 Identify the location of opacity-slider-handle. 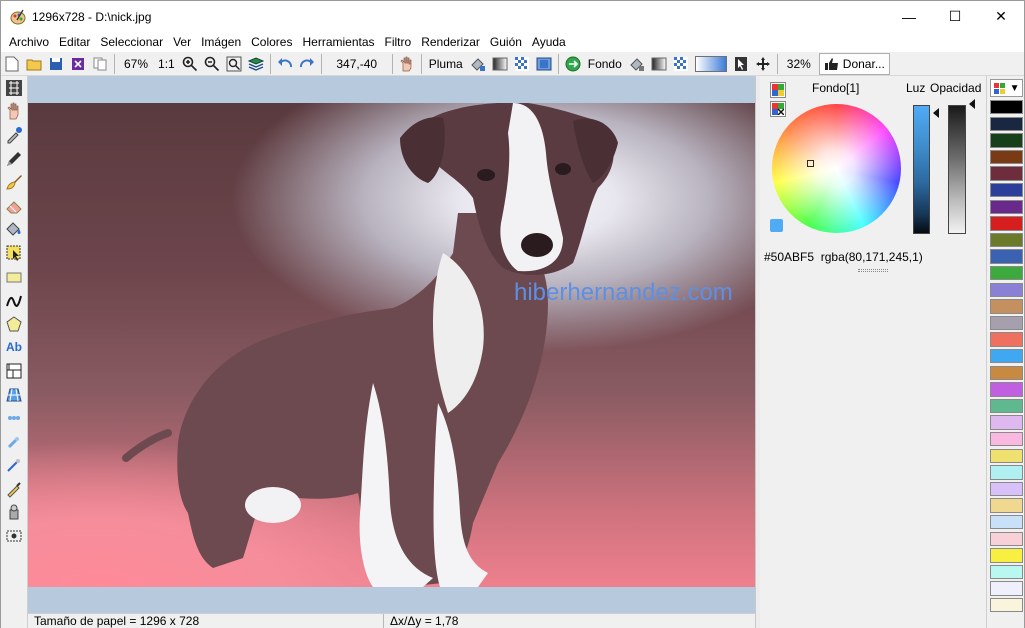
(972, 104).